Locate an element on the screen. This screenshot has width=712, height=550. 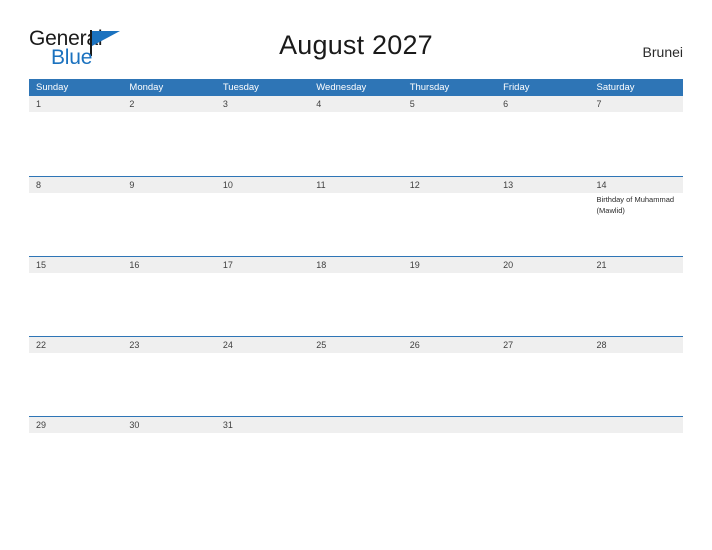
day-number: 23 is located at coordinates (134, 345).